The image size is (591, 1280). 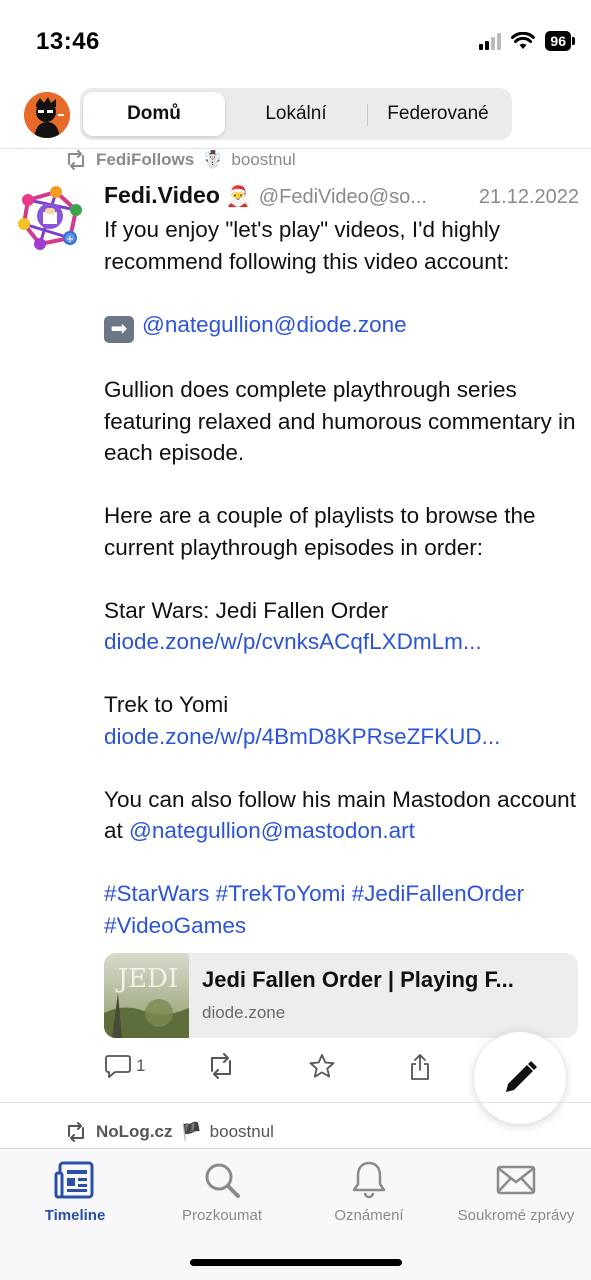 What do you see at coordinates (296, 1262) in the screenshot?
I see `home-indicator` at bounding box center [296, 1262].